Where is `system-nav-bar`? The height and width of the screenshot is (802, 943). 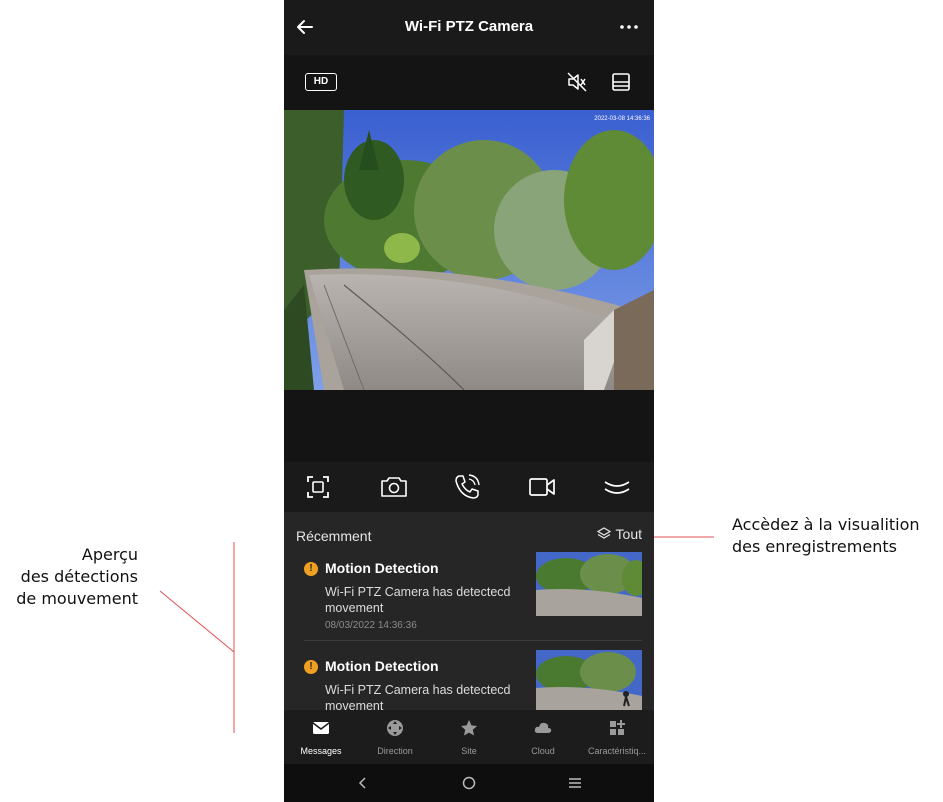
system-nav-bar is located at coordinates (469, 783).